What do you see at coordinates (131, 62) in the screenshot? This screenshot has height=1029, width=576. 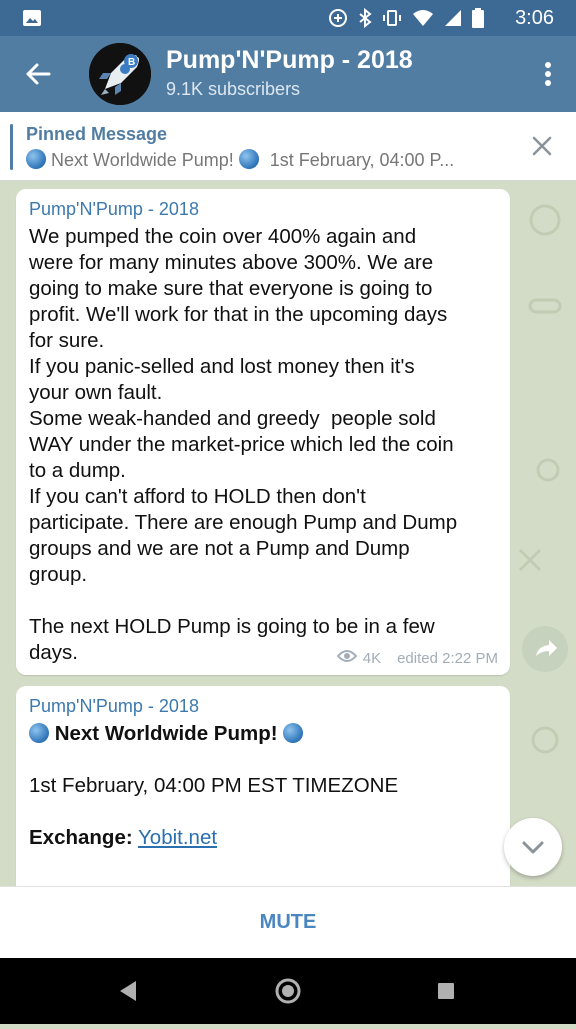 I see `svg-text: B` at bounding box center [131, 62].